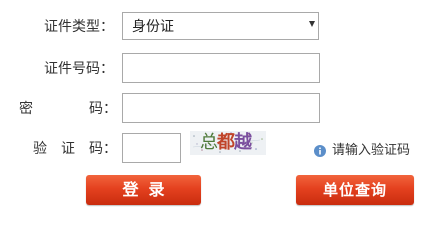  Describe the element at coordinates (26, 109) in the screenshot. I see `password-label-first: 密` at that location.